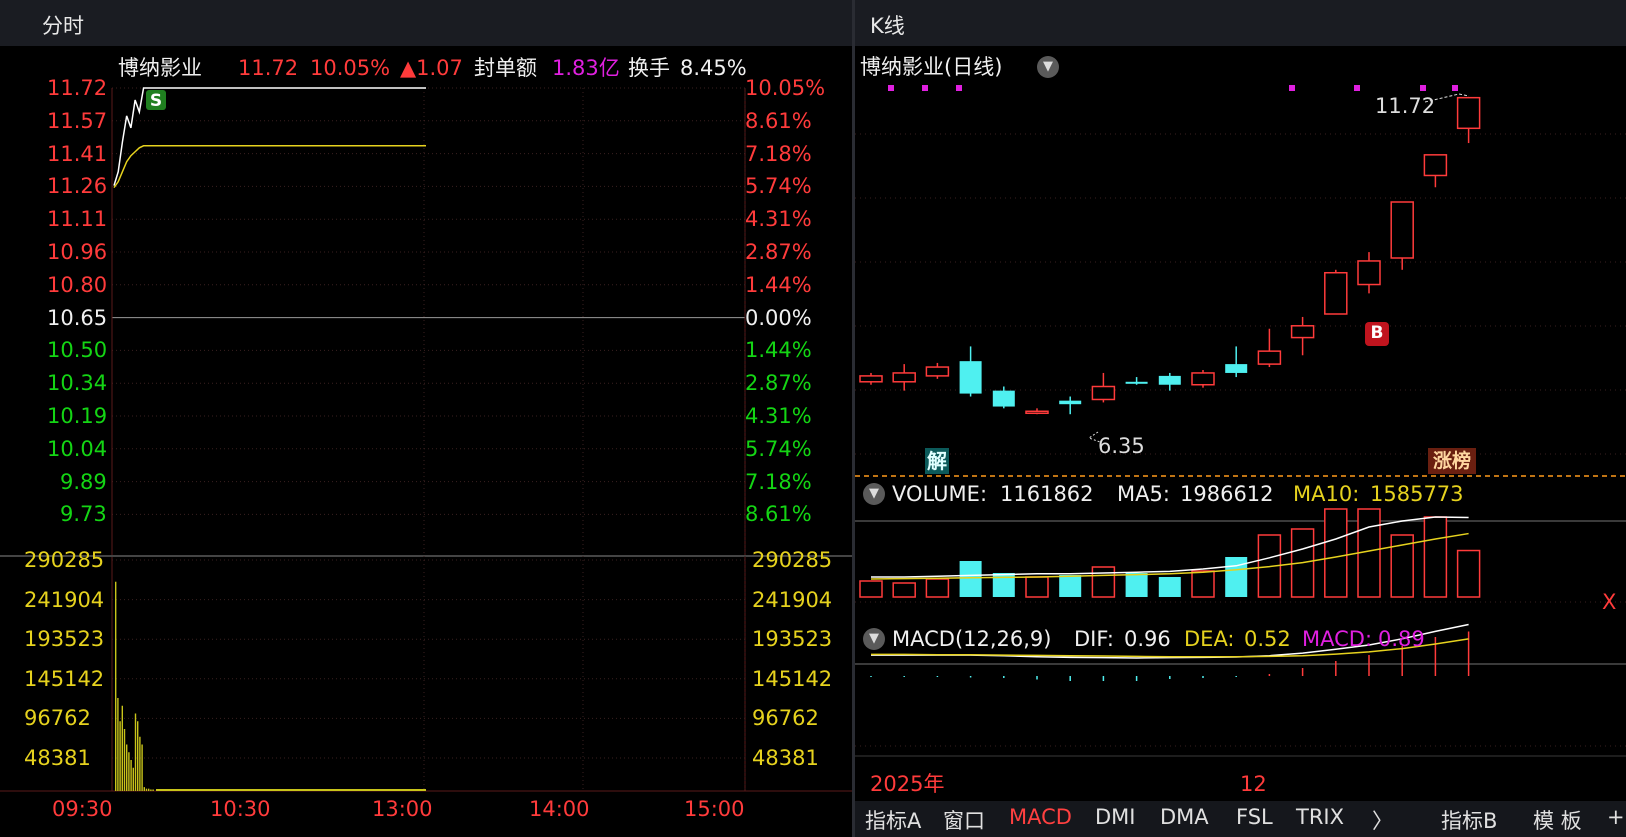 Image resolution: width=1626 pixels, height=837 pixels. What do you see at coordinates (1469, 820) in the screenshot?
I see `tab-indicator-b: 指标B` at bounding box center [1469, 820].